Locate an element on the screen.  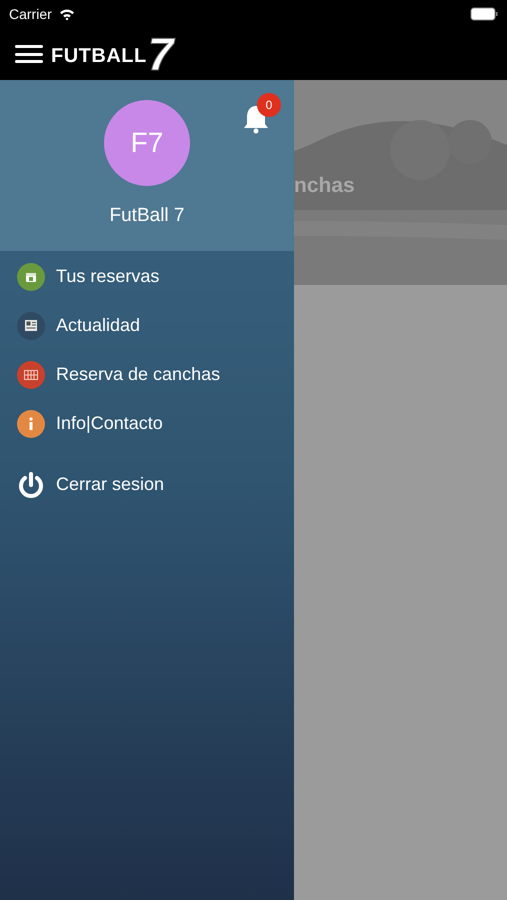
menu-item: Tus reservas is located at coordinates (108, 276).